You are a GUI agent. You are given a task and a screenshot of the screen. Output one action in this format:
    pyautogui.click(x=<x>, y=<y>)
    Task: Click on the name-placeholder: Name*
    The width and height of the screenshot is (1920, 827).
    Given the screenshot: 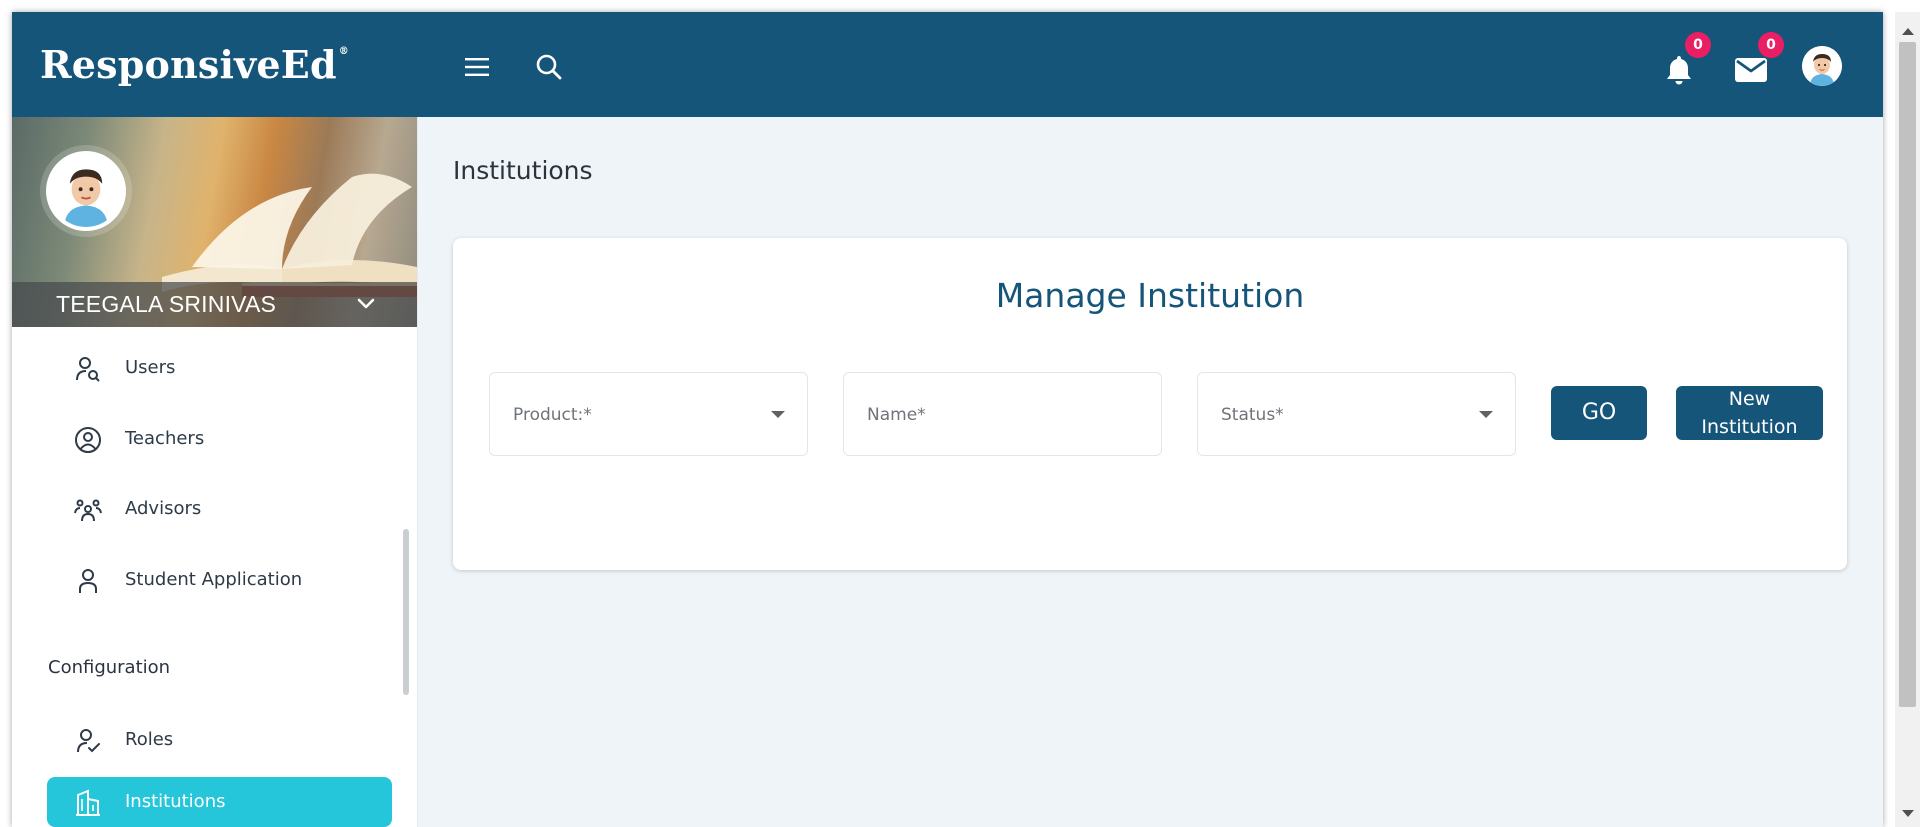 What is the action you would take?
    pyautogui.click(x=896, y=415)
    